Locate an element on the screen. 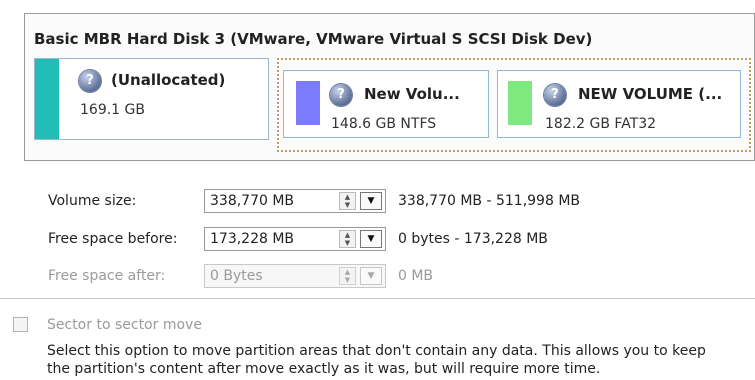 Image resolution: width=755 pixels, height=380 pixels. partition-size: 148.6 GB NTFS is located at coordinates (384, 124).